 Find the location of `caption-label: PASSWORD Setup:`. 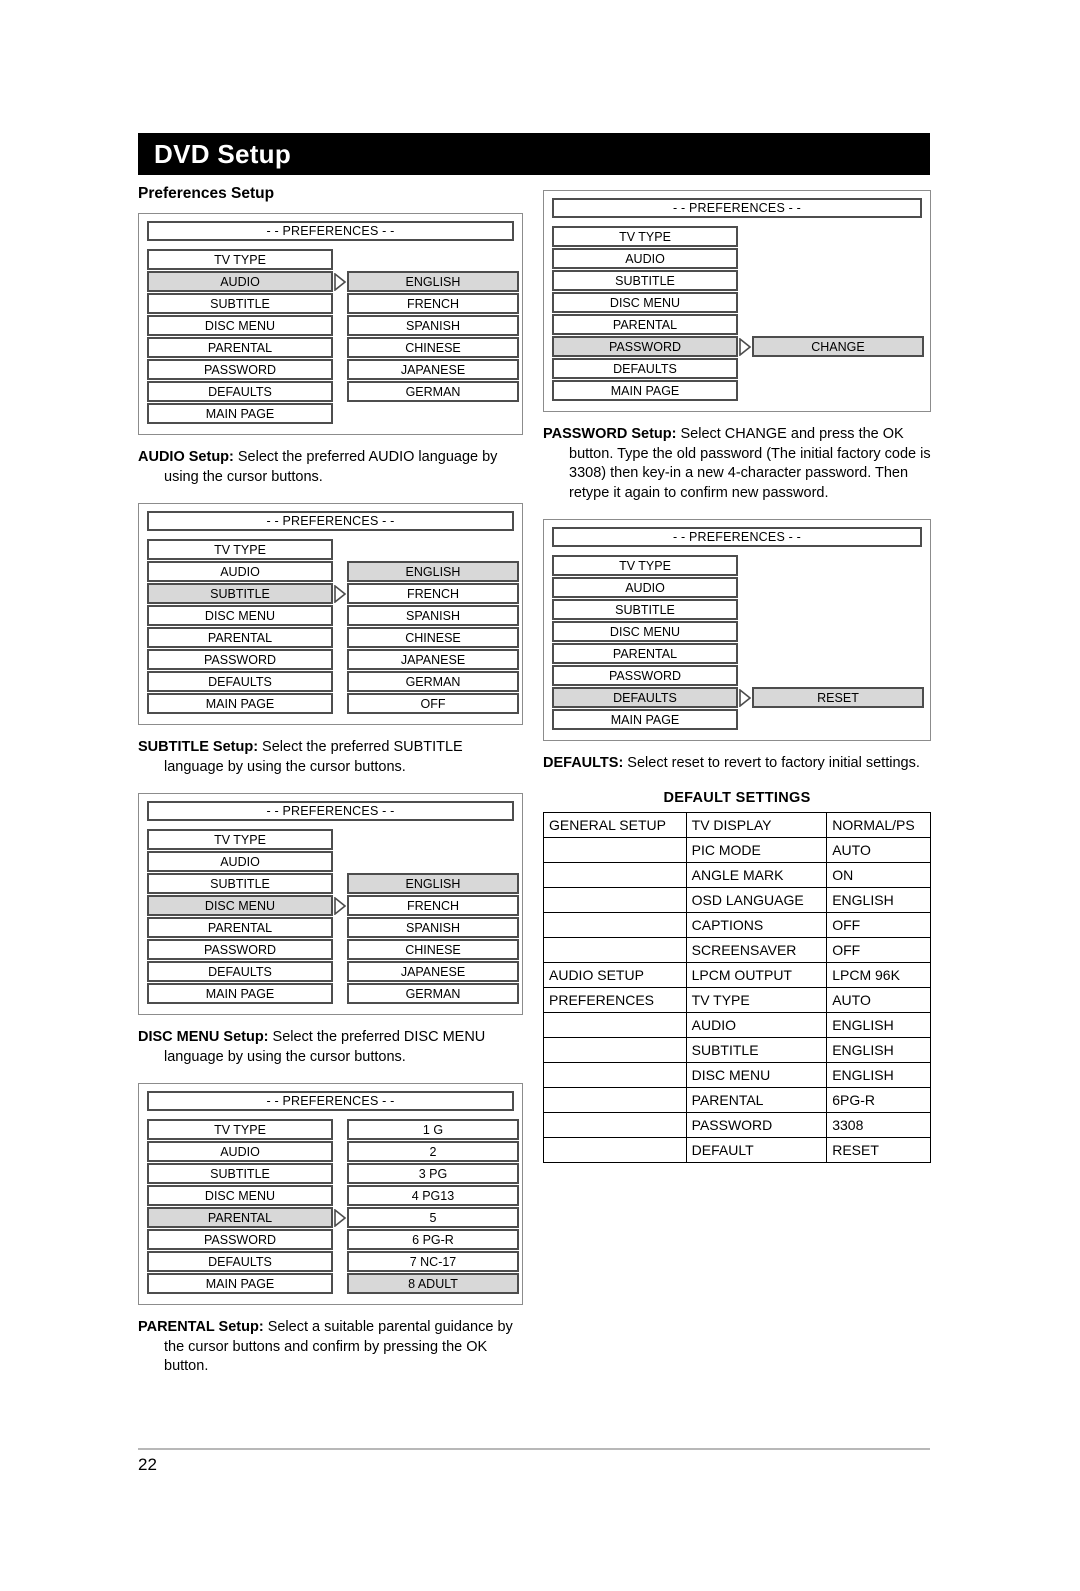

caption-label: PASSWORD Setup: is located at coordinates (610, 434).